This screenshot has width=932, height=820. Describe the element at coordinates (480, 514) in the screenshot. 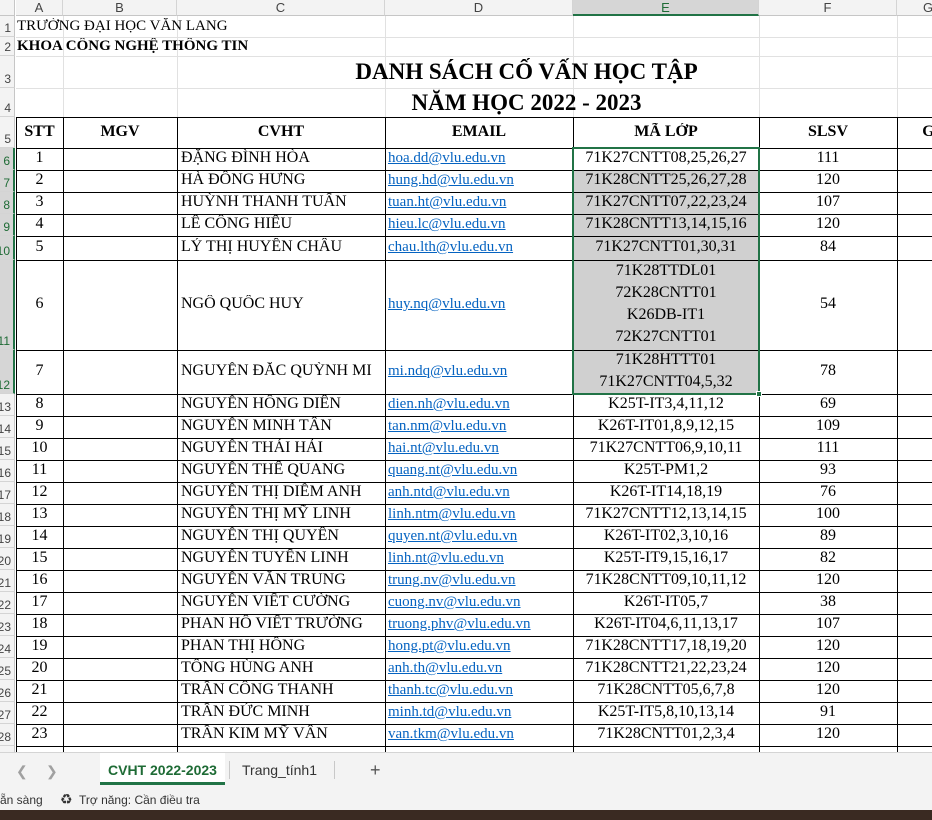

I see `advisor-email-link: linh.ntm@vlu.edu.vn` at that location.